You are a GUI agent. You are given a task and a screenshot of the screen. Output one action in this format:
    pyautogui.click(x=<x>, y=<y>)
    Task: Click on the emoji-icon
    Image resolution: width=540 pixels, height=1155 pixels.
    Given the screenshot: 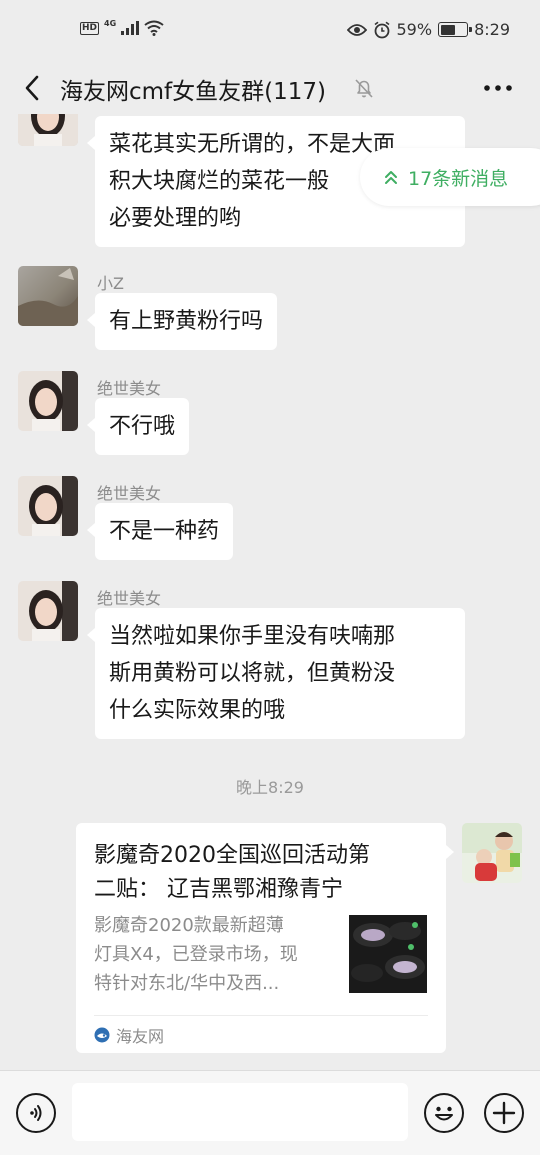 What is the action you would take?
    pyautogui.click(x=444, y=1113)
    